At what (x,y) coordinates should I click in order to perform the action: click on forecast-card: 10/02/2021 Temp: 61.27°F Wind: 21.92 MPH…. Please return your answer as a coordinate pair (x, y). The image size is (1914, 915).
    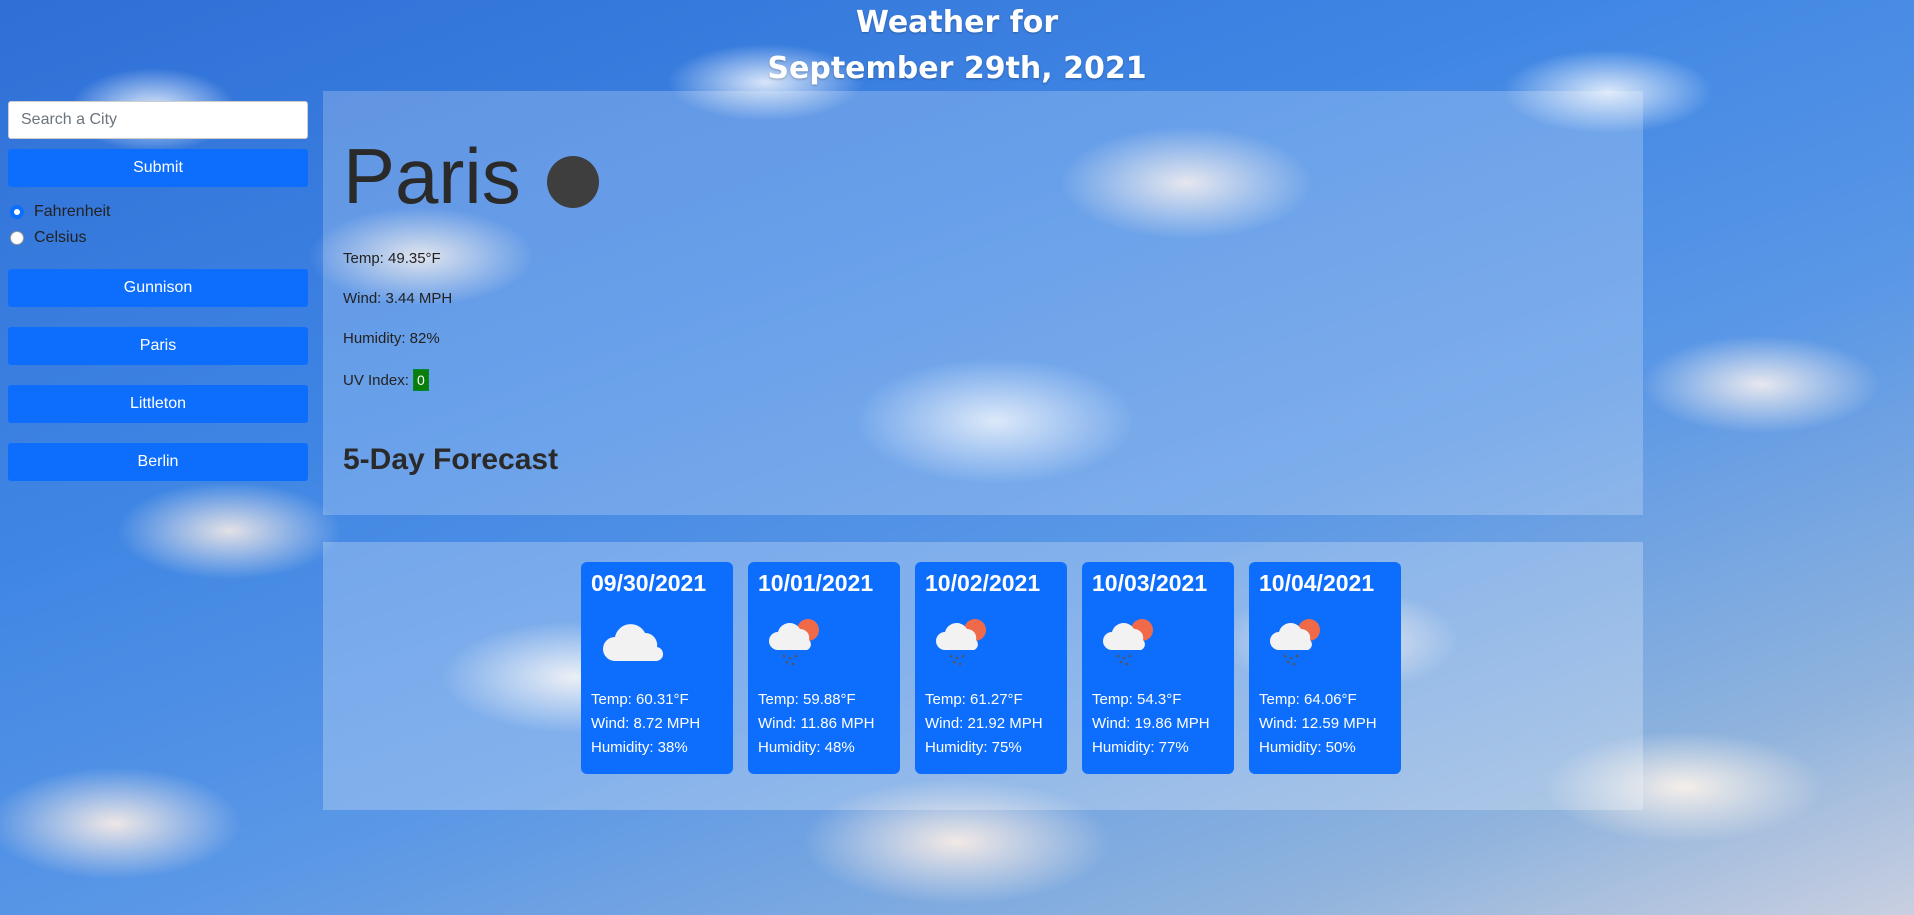
    Looking at the image, I should click on (991, 668).